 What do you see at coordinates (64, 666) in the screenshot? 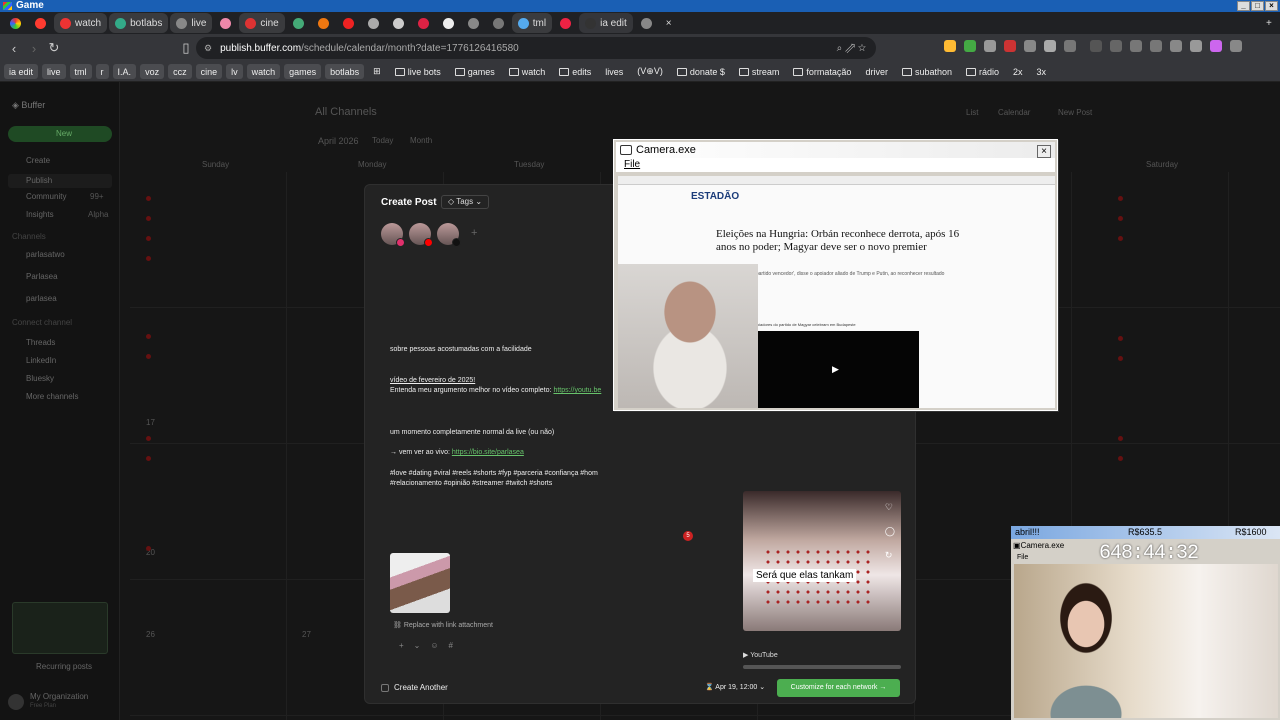
I see `recurring-posts-link: Recurring posts` at bounding box center [64, 666].